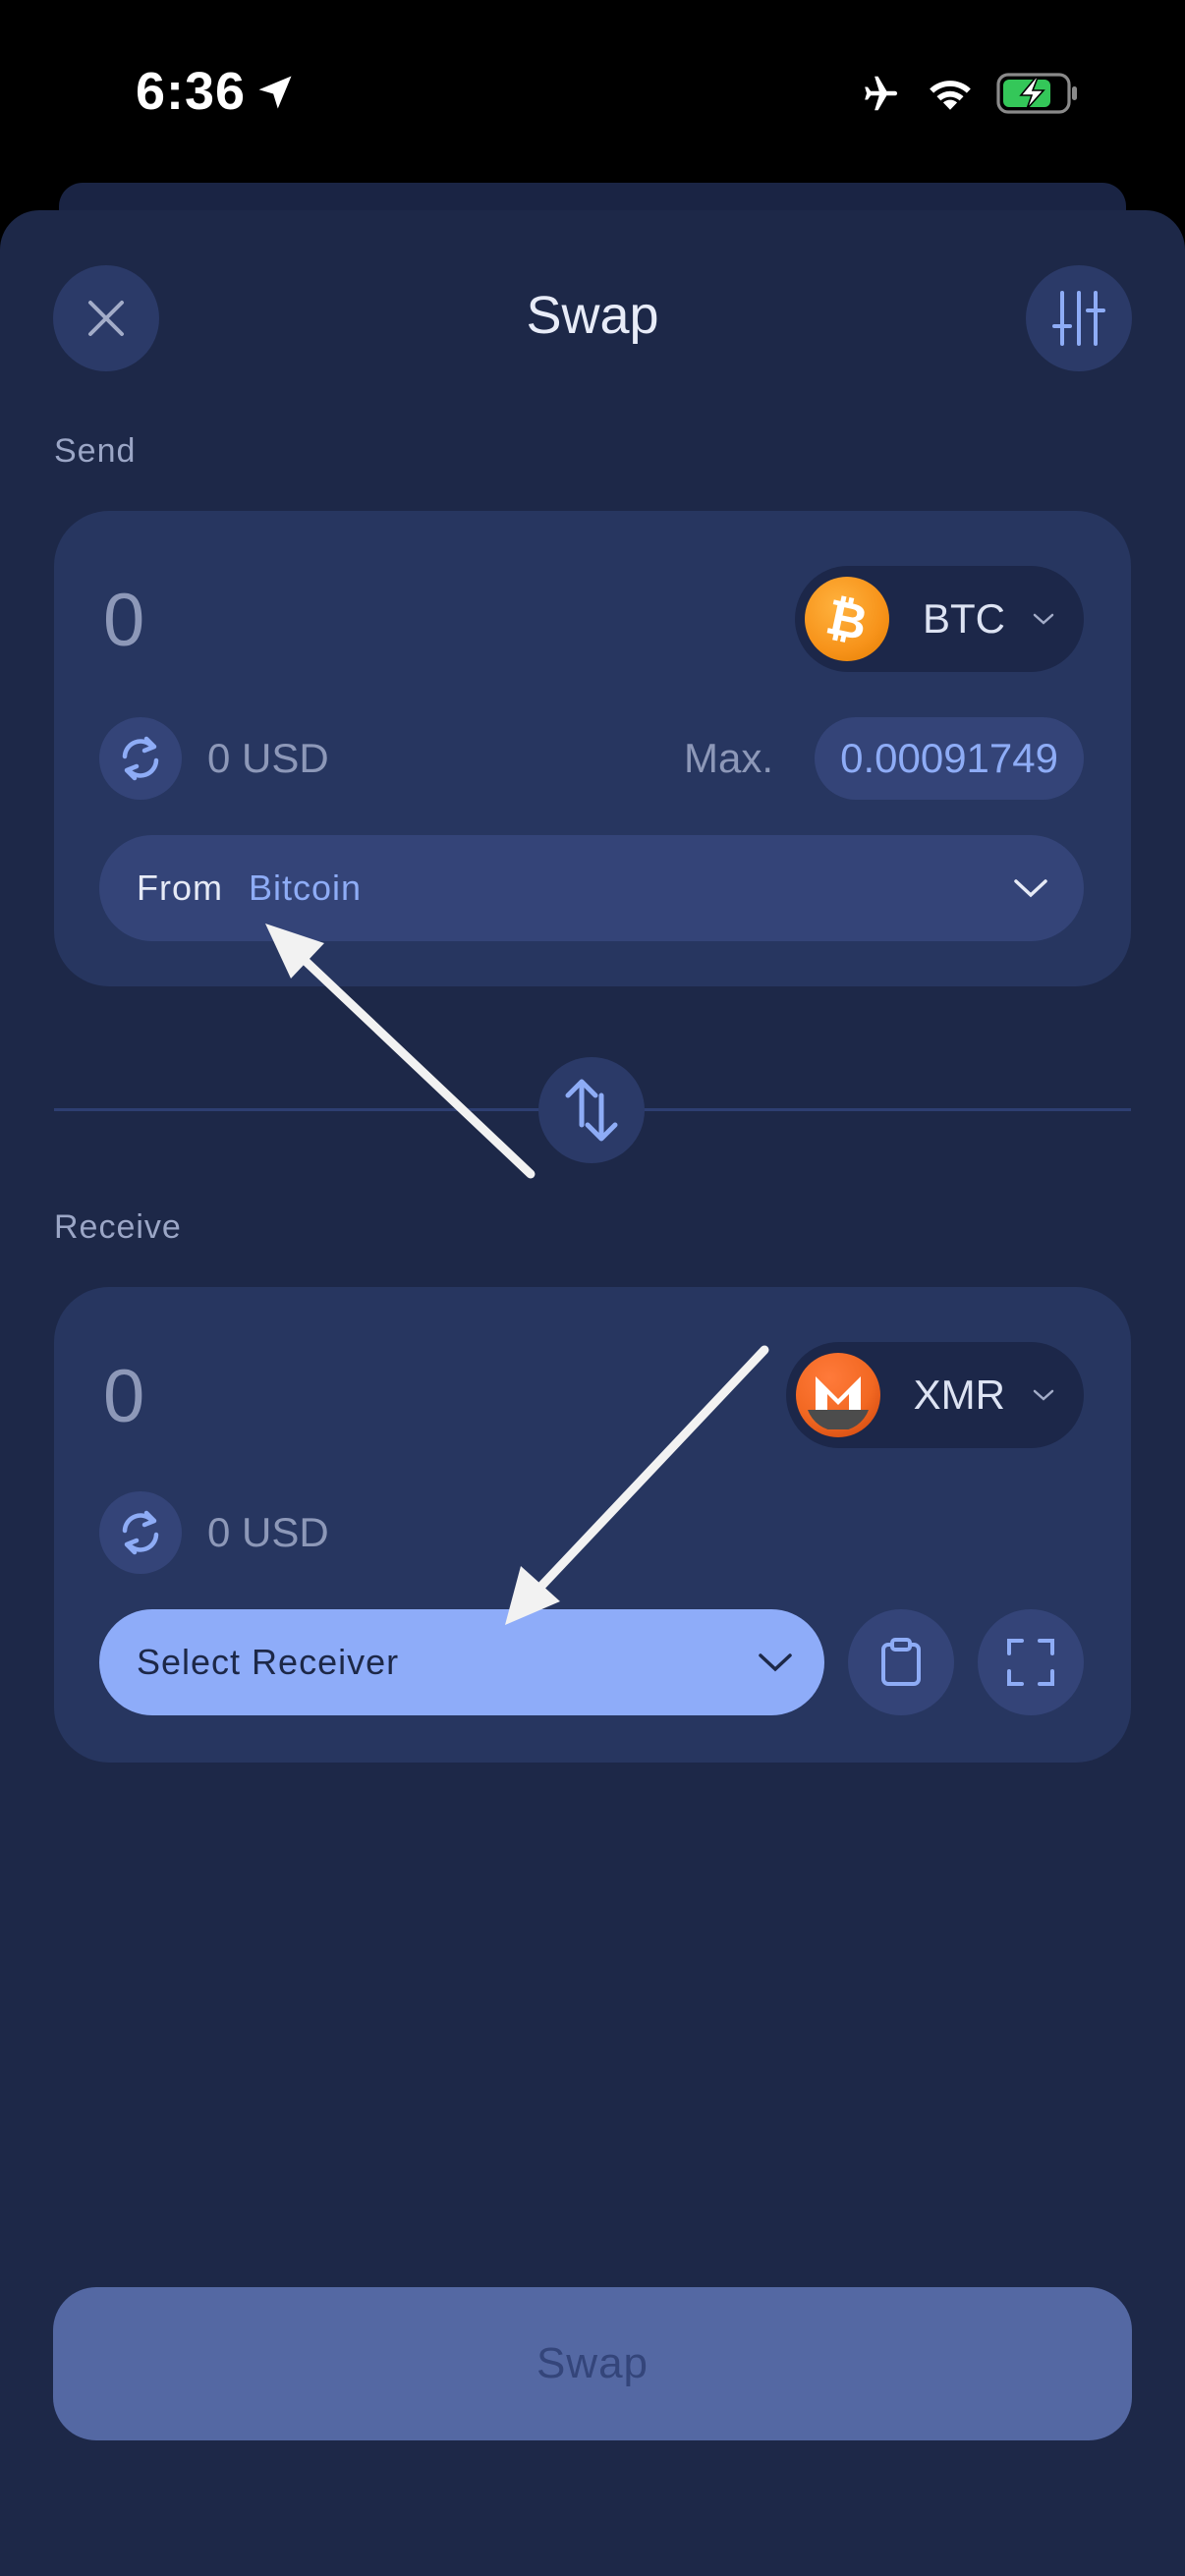 The height and width of the screenshot is (2576, 1185). I want to click on receive-currency-toggle, so click(140, 1532).